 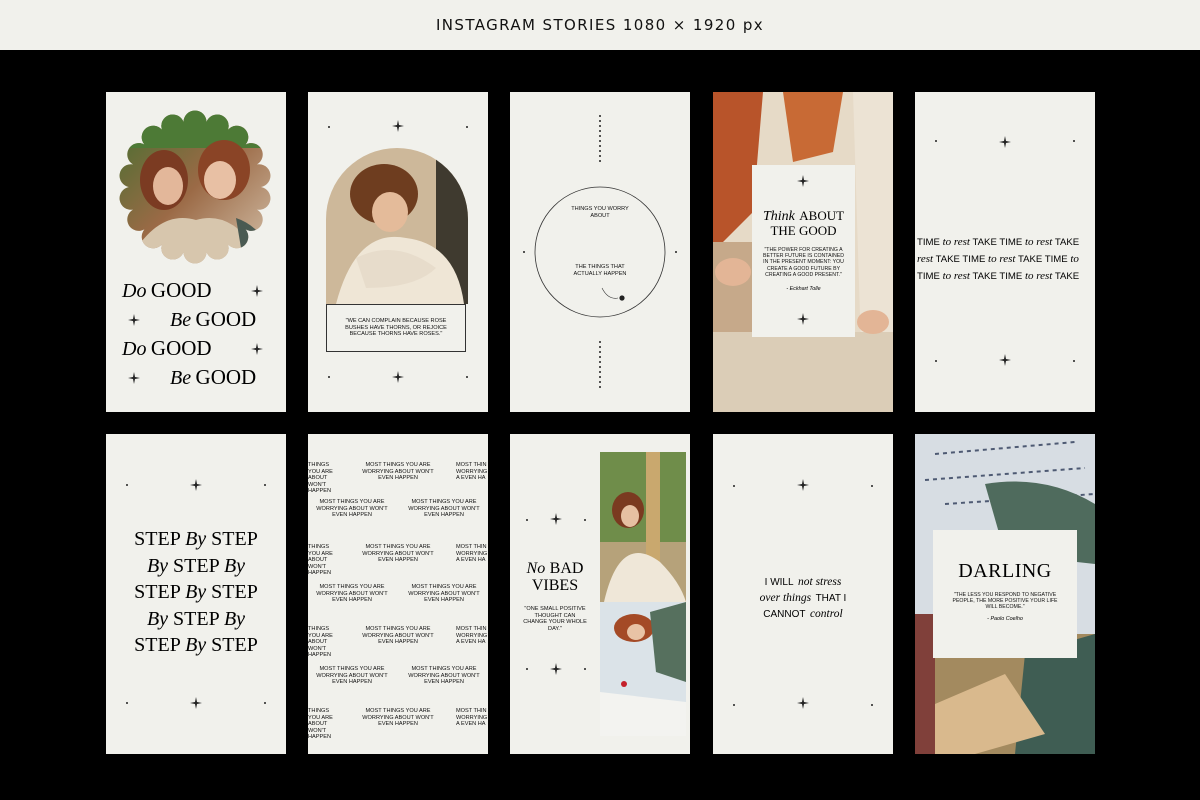 What do you see at coordinates (600, 270) in the screenshot?
I see `inner-label: THE THINGS THAT ACTUALLY HAPPEN` at bounding box center [600, 270].